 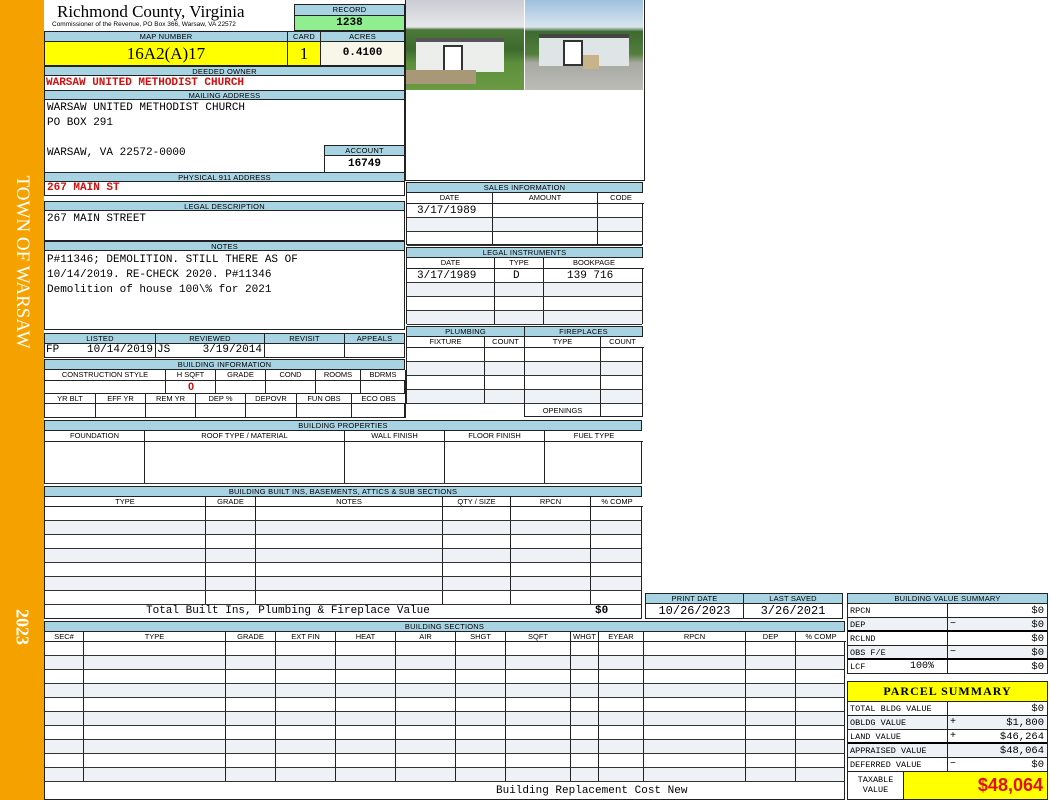 I want to click on summary-sign: +, so click(x=957, y=722).